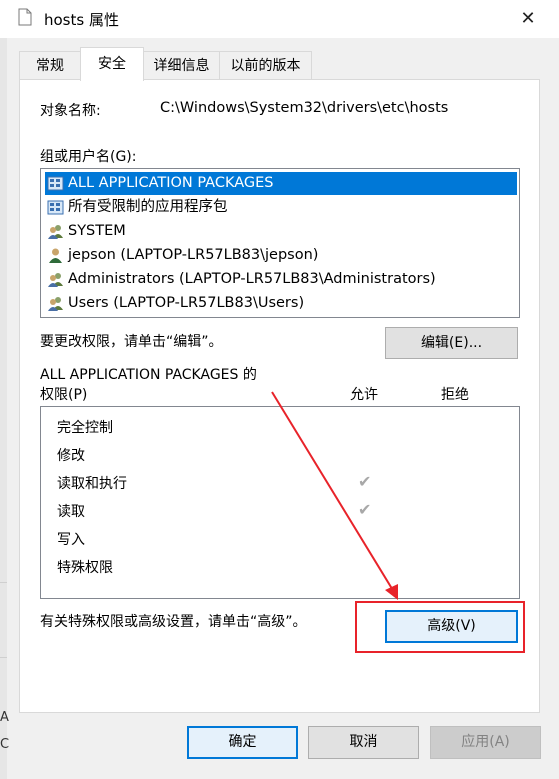 This screenshot has width=559, height=779. Describe the element at coordinates (85, 428) in the screenshot. I see `permission-full-control: 完全控制` at that location.